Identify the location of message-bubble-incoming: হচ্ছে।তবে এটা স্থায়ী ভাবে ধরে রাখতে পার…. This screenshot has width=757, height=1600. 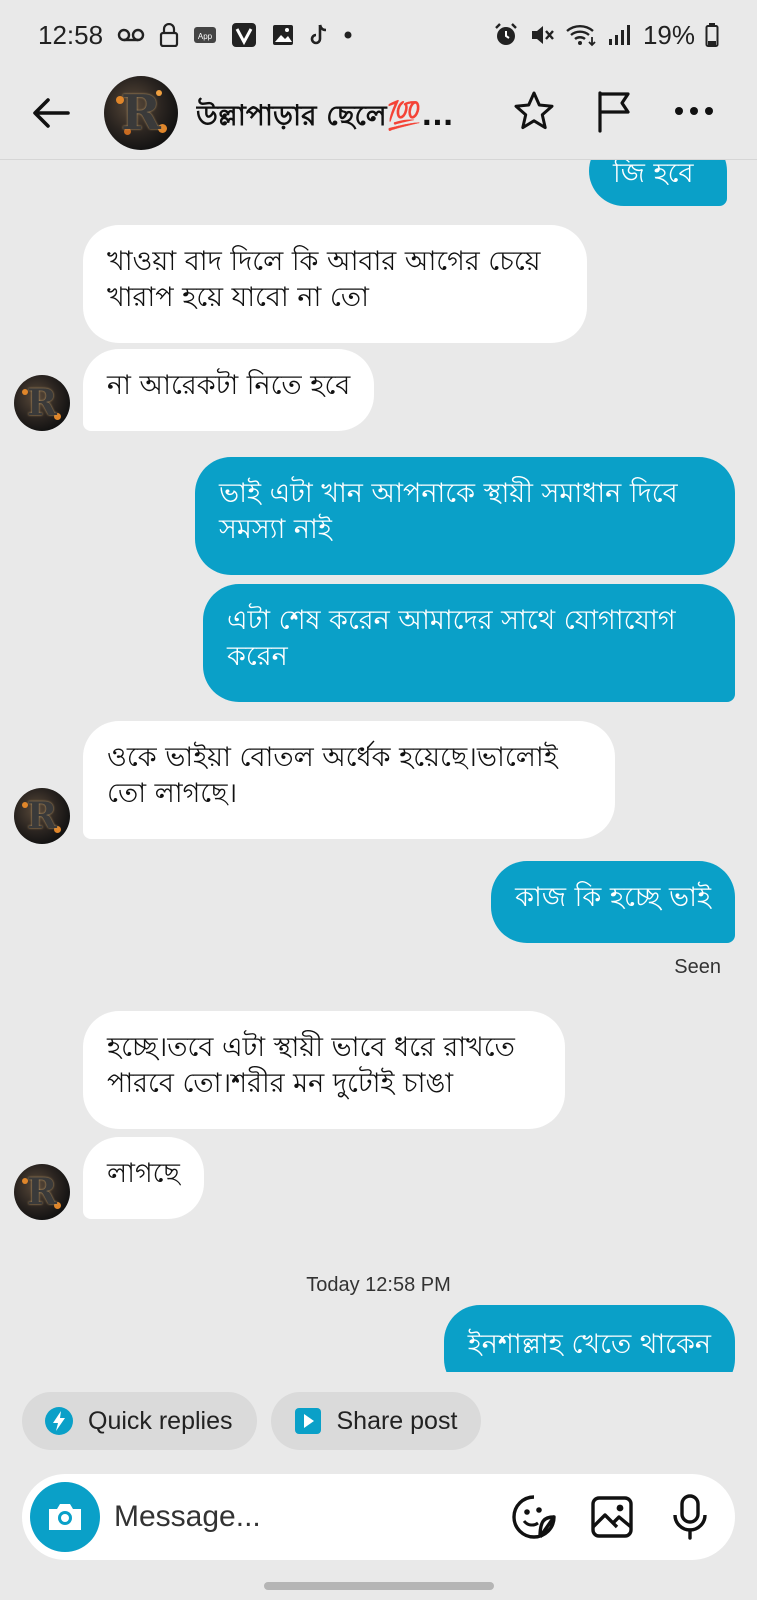
(324, 1070).